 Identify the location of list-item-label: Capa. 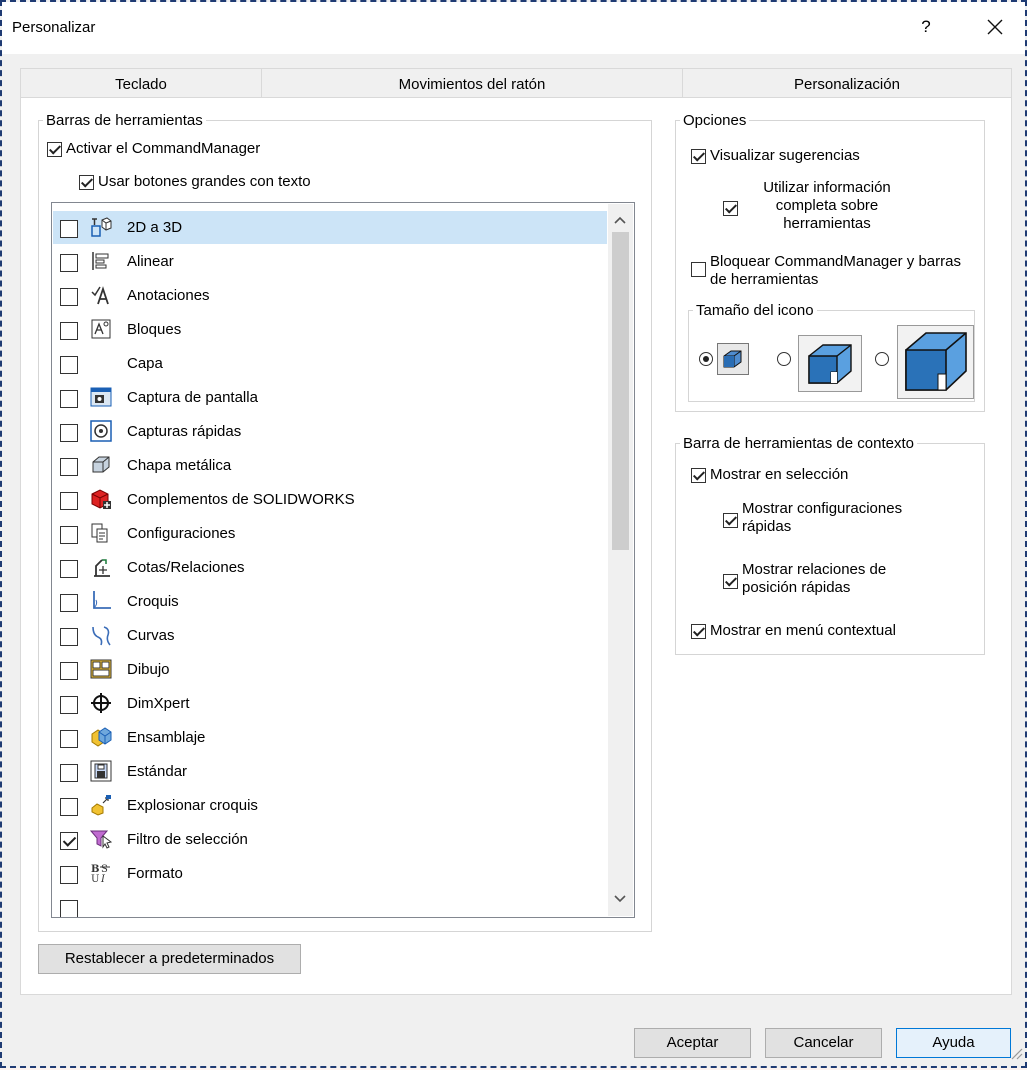
(145, 363).